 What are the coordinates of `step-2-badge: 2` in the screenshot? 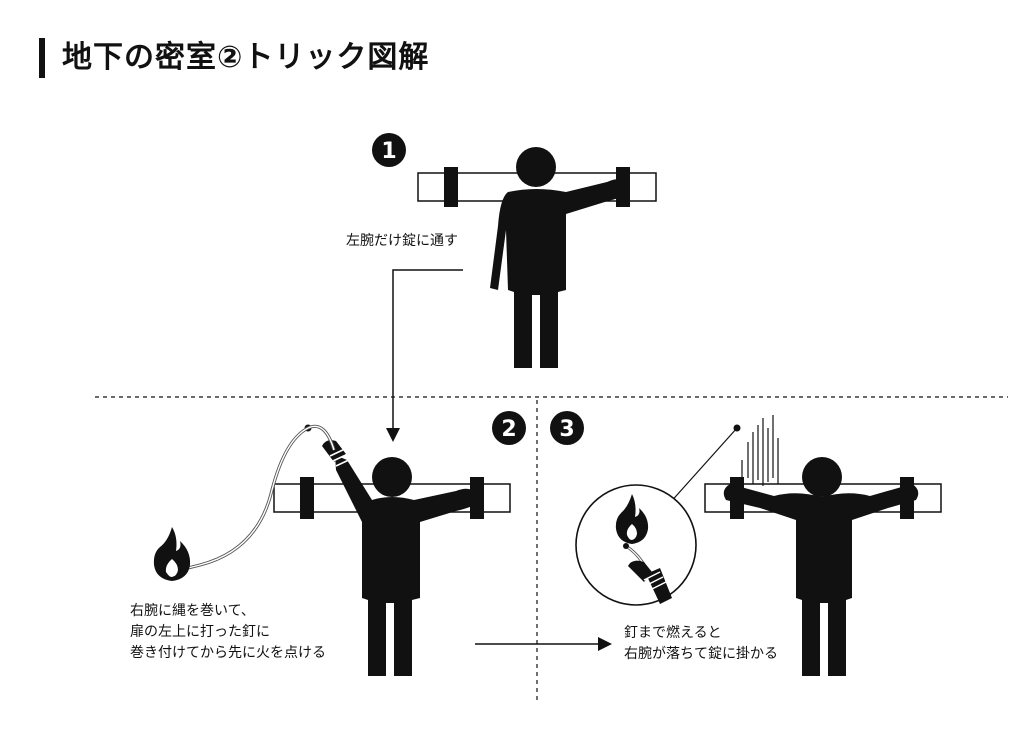 It's located at (509, 428).